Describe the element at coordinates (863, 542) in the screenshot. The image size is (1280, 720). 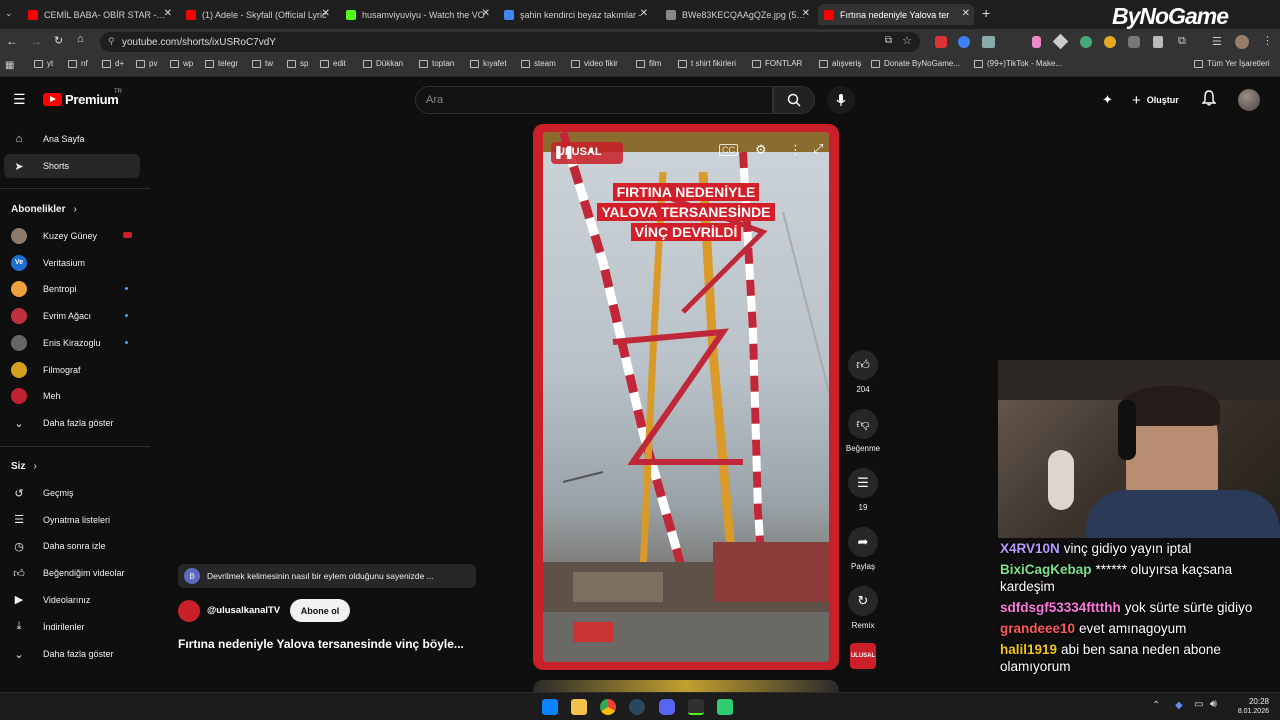
I see `share-button: ➦` at that location.